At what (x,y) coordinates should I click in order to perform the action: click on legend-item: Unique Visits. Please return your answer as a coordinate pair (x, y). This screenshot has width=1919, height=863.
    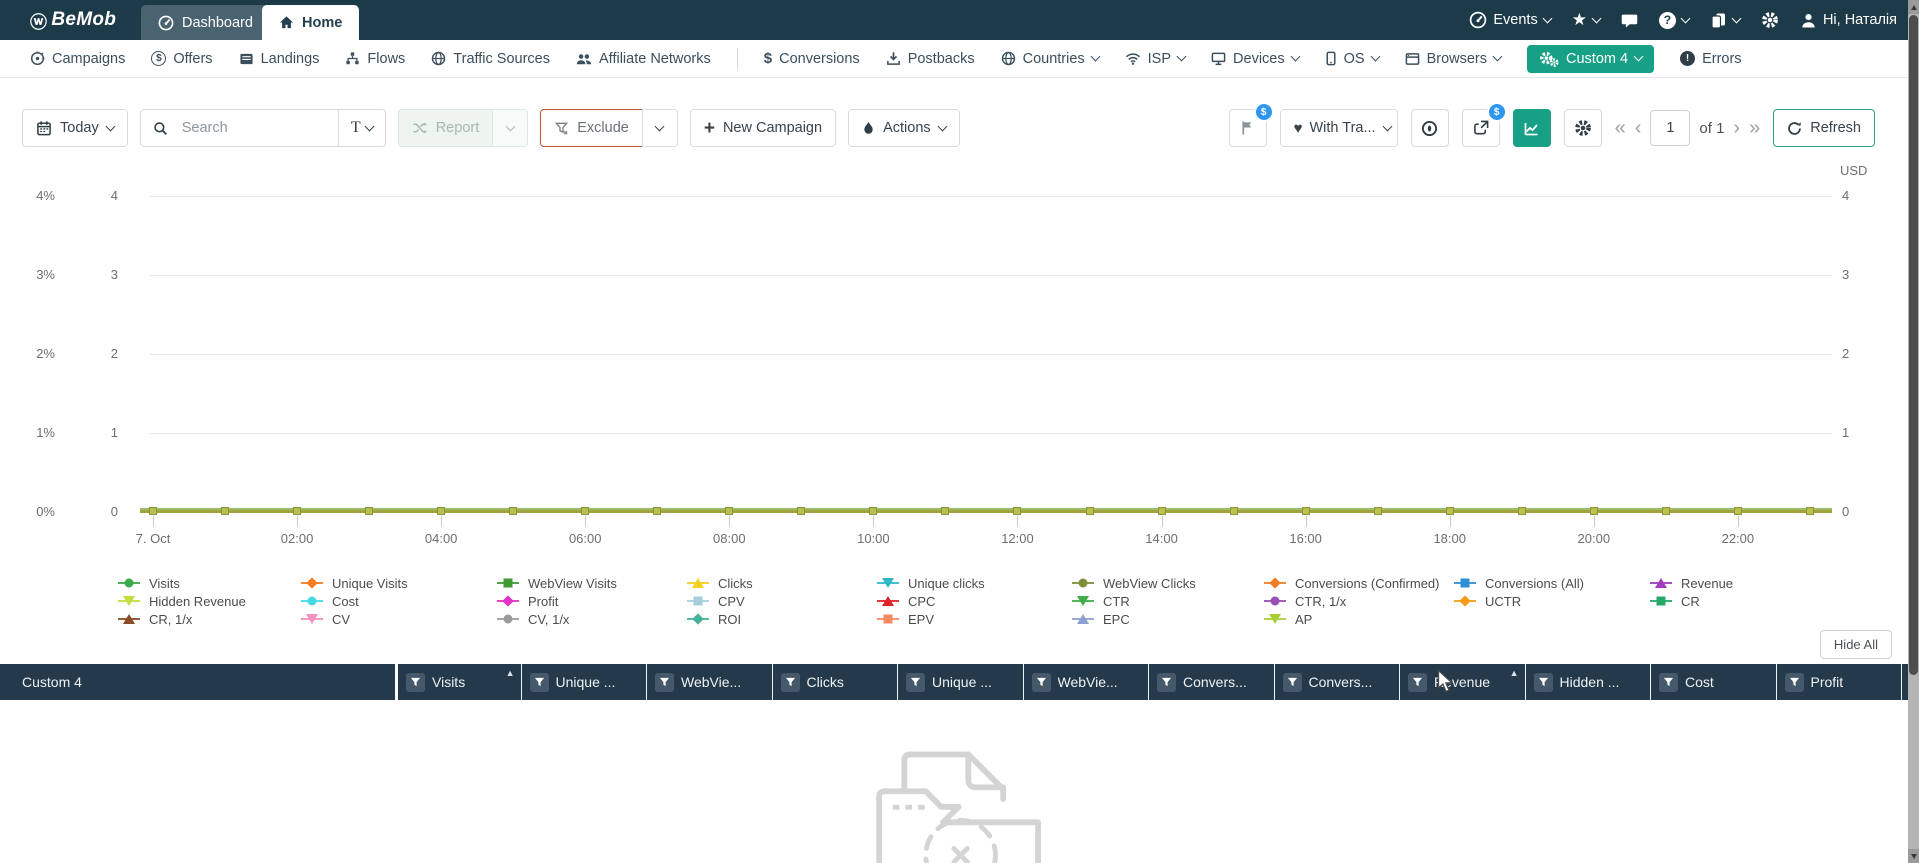
    Looking at the image, I should click on (399, 583).